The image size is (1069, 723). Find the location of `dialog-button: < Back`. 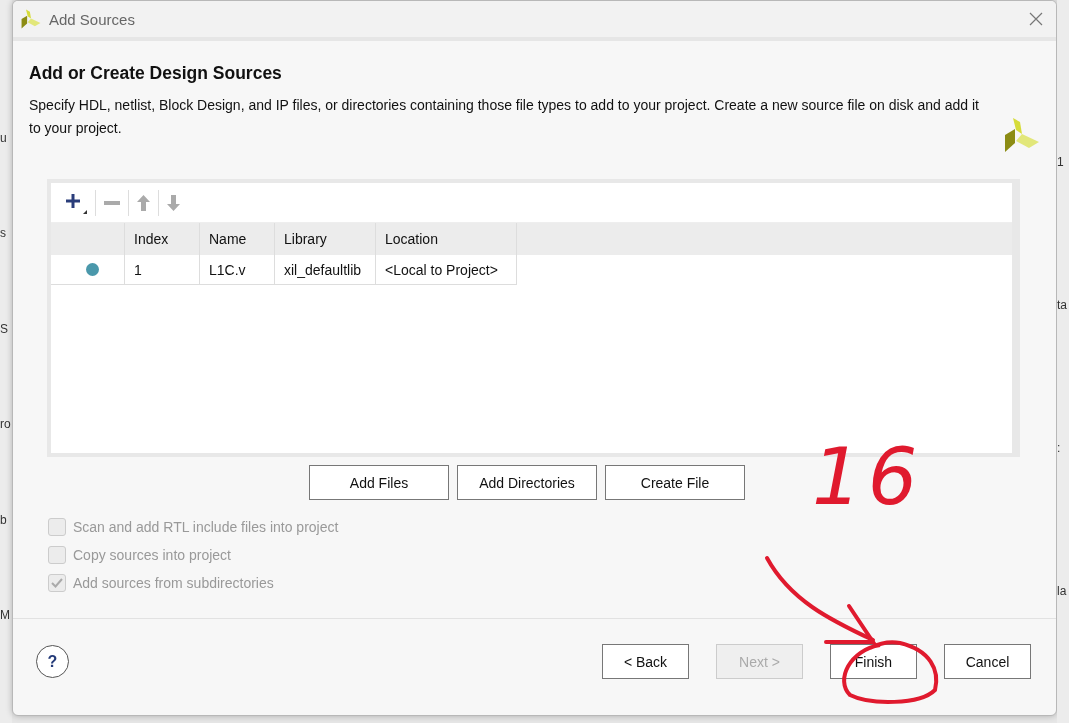

dialog-button: < Back is located at coordinates (645, 661).